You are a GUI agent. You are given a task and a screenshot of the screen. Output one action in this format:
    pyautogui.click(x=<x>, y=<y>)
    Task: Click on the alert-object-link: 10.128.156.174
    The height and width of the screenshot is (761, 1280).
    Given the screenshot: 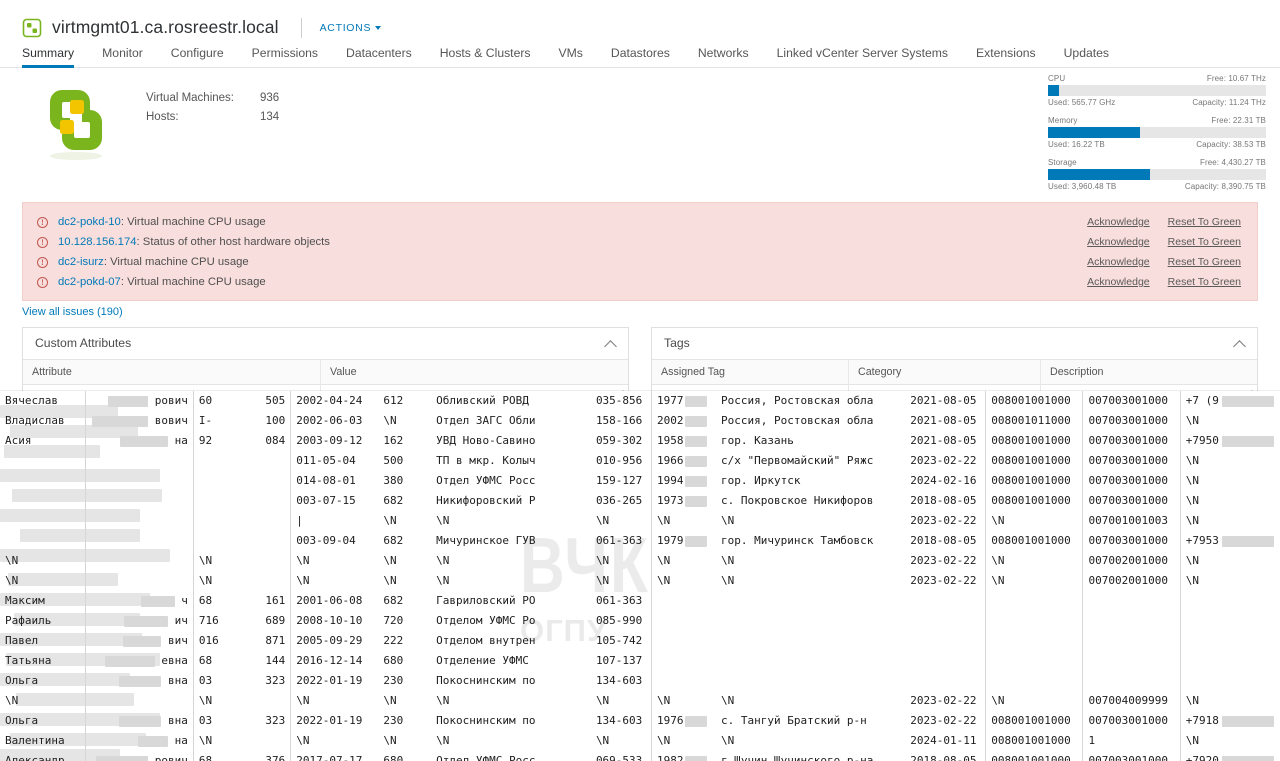 What is the action you would take?
    pyautogui.click(x=97, y=242)
    